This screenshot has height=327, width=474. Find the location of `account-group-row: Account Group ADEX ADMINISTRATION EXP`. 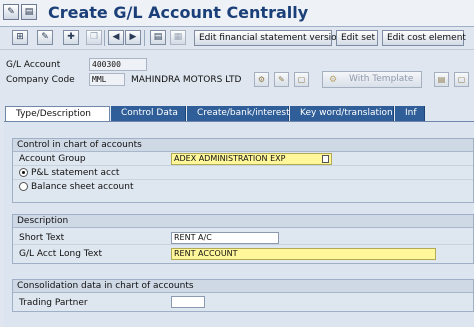

account-group-row: Account Group ADEX ADMINISTRATION EXP is located at coordinates (243, 159).